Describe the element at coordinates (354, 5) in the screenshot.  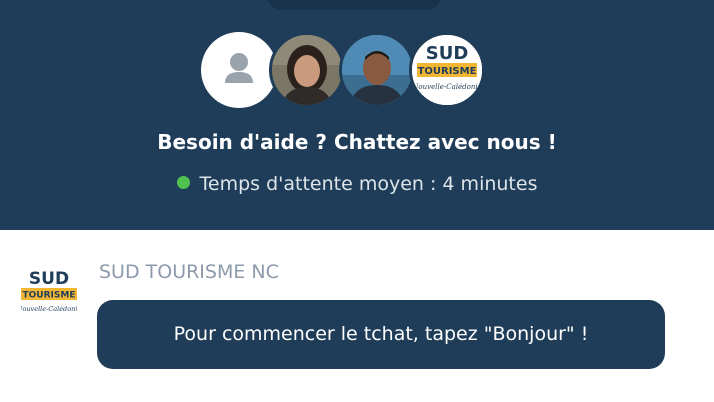
I see `header-top-tab` at that location.